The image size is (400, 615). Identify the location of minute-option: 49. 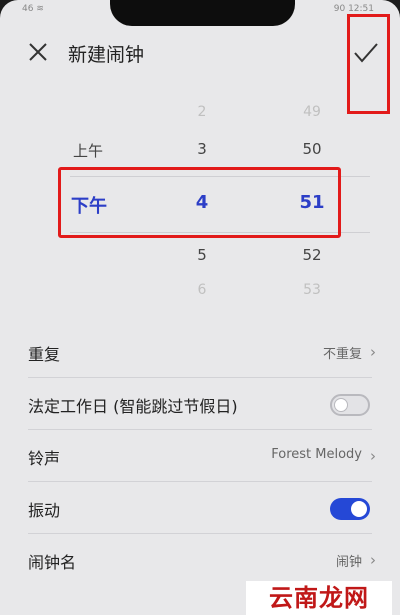
(312, 112).